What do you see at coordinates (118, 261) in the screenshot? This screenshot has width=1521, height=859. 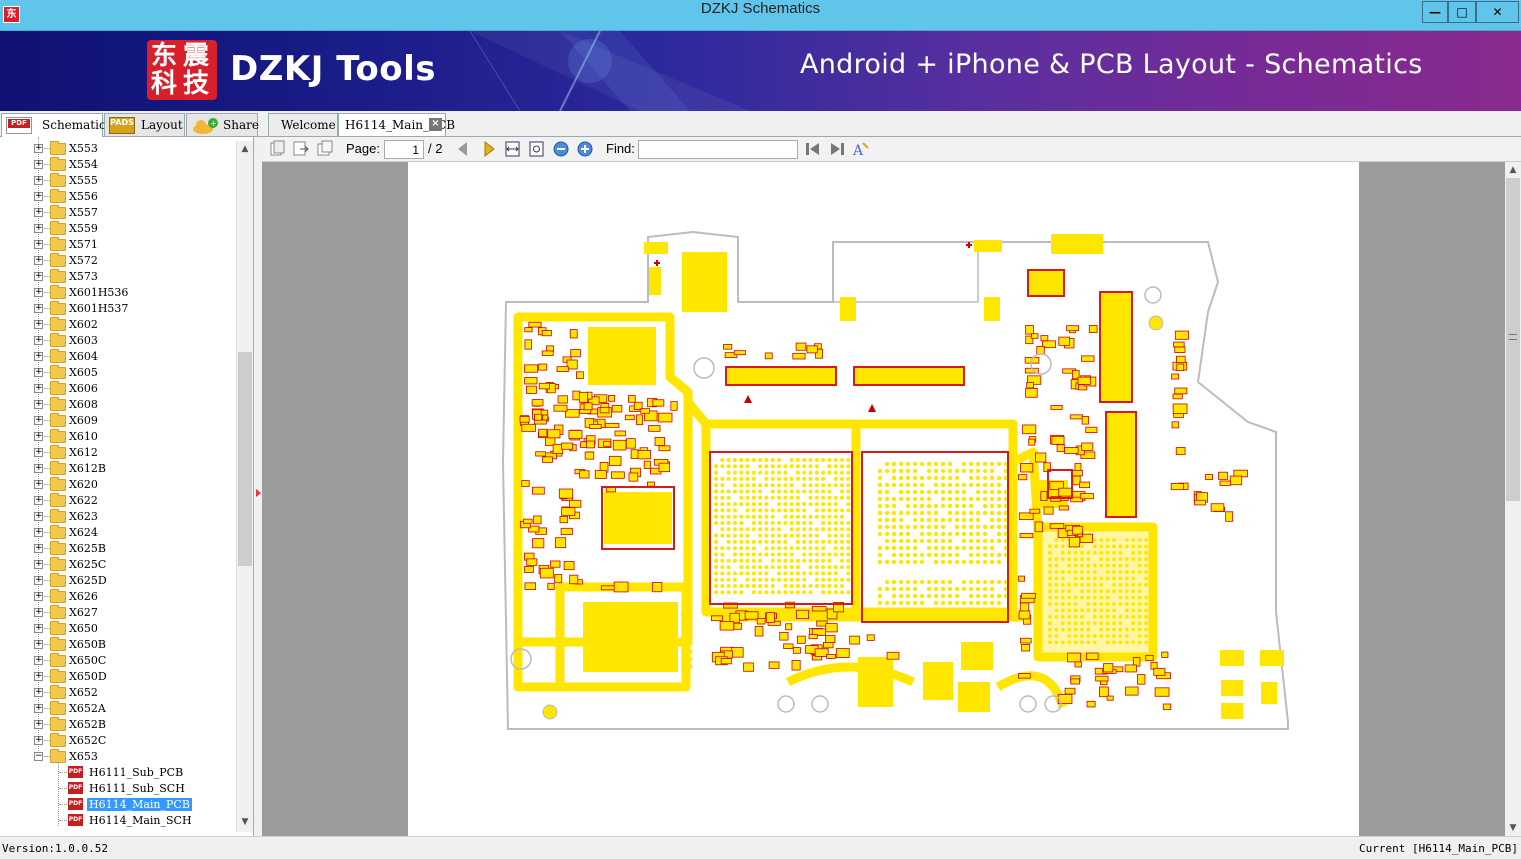 I see `tree-folder-x572: + X572` at bounding box center [118, 261].